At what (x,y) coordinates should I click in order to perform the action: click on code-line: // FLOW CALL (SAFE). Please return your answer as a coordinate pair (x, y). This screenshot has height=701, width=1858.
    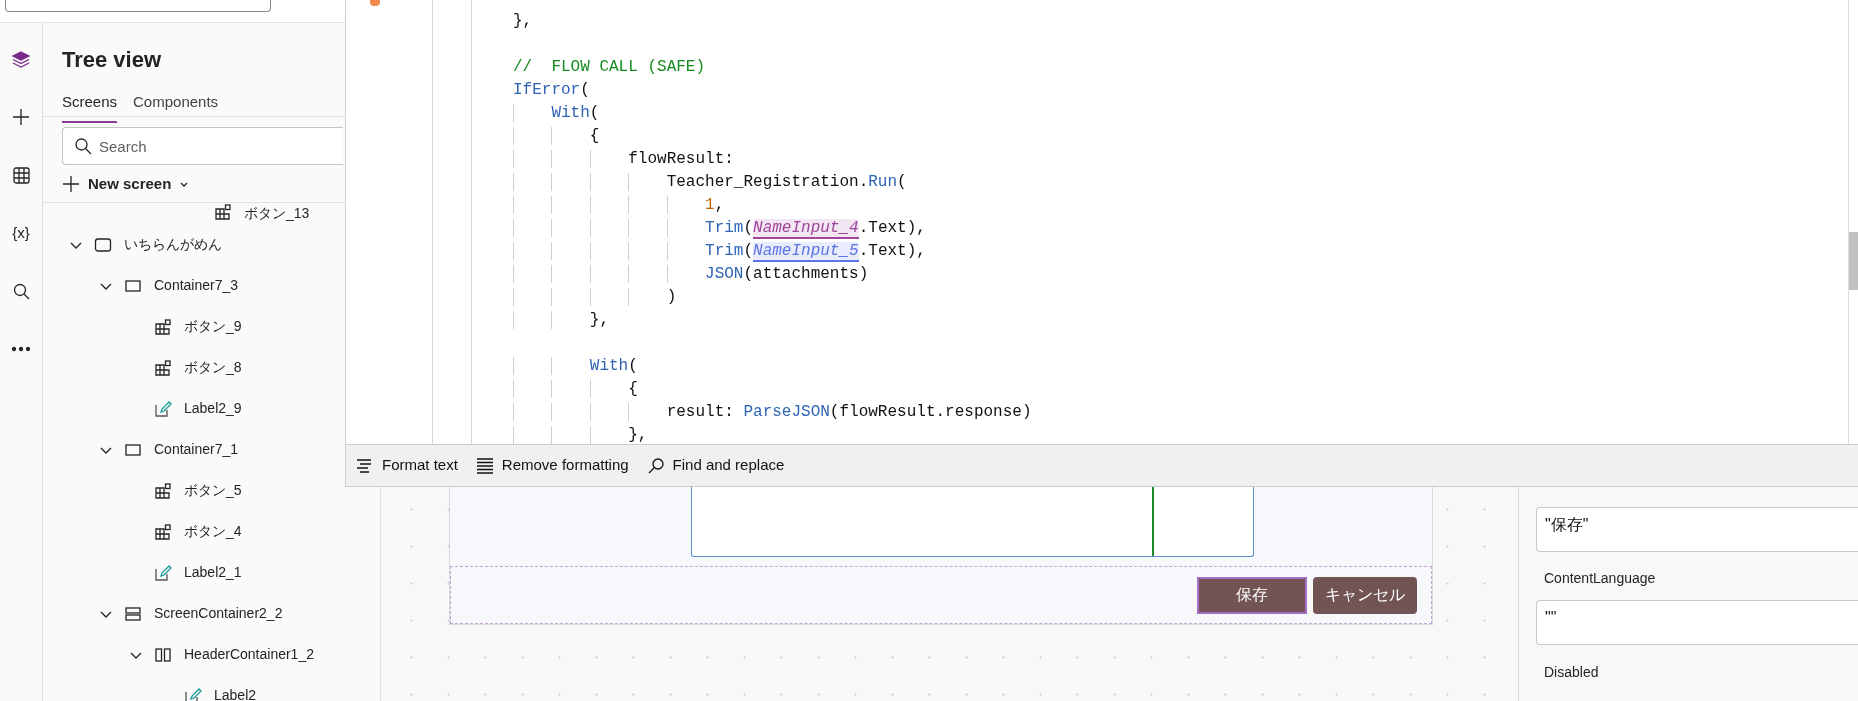
    Looking at the image, I should click on (609, 67).